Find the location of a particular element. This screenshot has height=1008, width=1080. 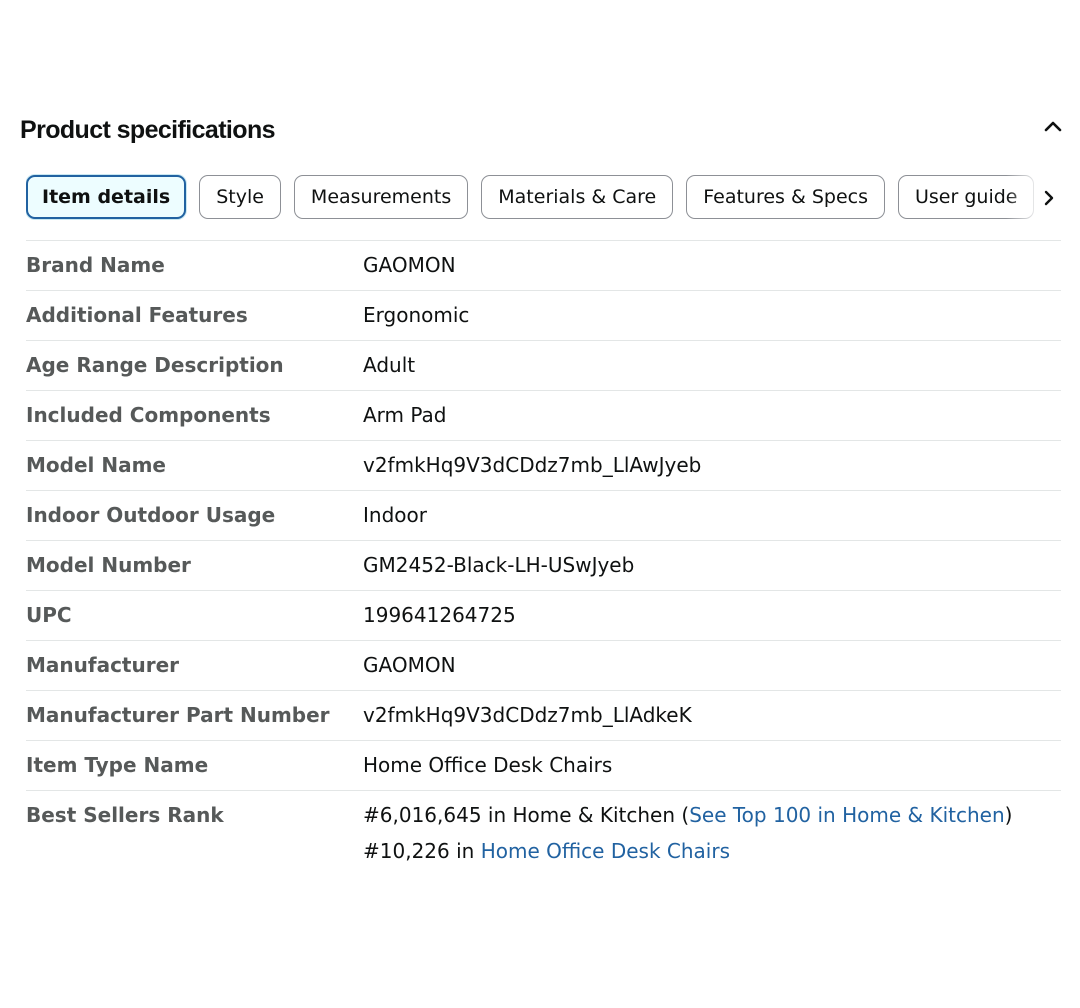

spec-label: Model Name is located at coordinates (96, 465).